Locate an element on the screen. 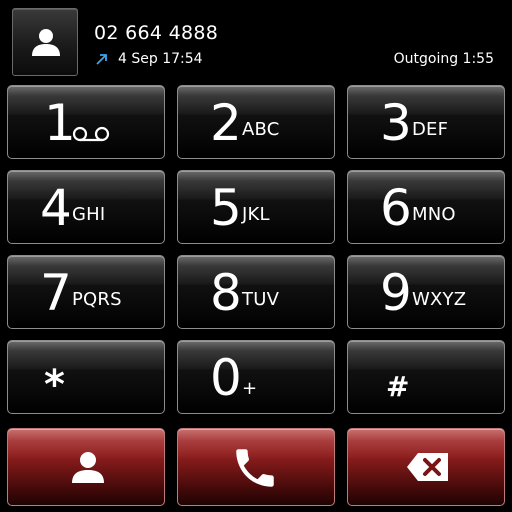 This screenshot has width=512, height=512. key-letters: WXYZ is located at coordinates (439, 299).